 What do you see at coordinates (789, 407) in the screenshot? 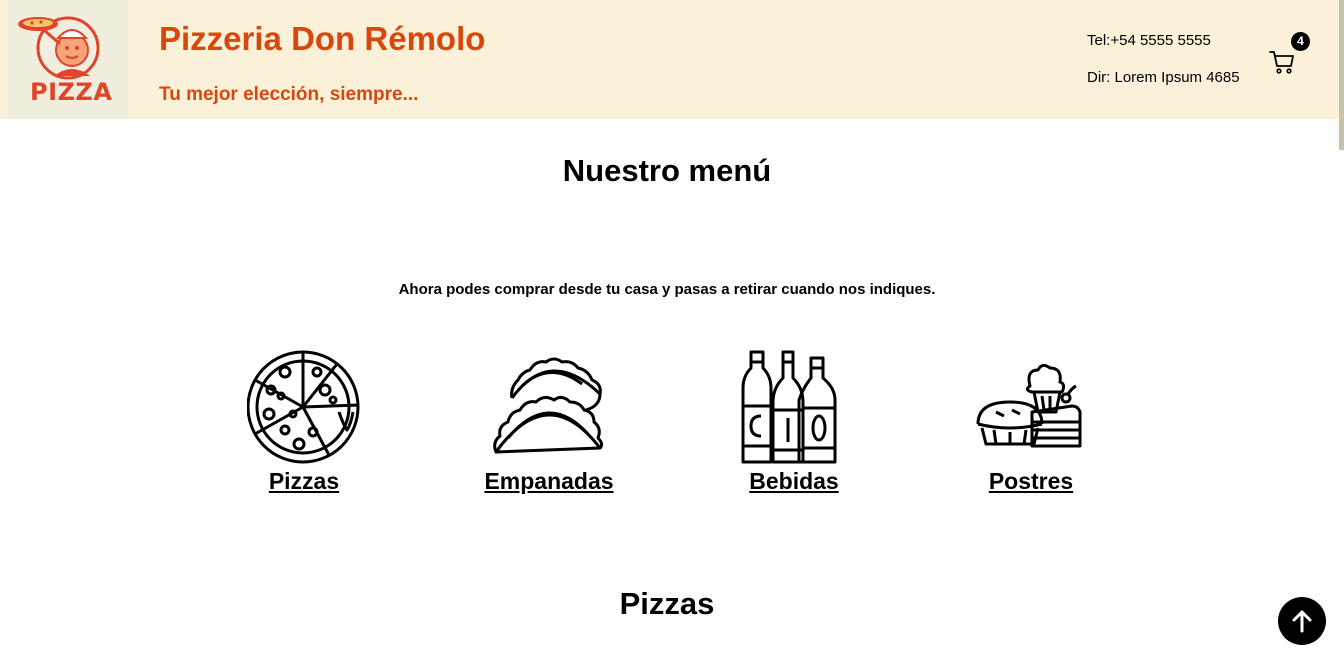
I see `bottles-icon` at bounding box center [789, 407].